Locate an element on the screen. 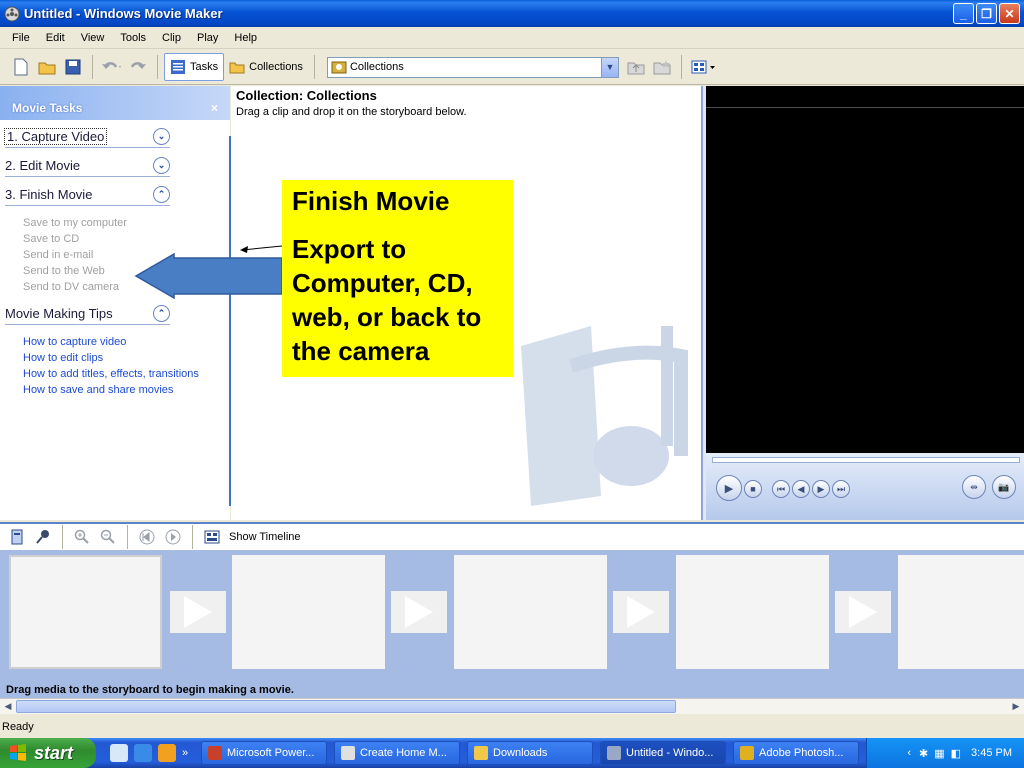 This screenshot has height=768, width=1024. menu-clip: Clip is located at coordinates (171, 37).